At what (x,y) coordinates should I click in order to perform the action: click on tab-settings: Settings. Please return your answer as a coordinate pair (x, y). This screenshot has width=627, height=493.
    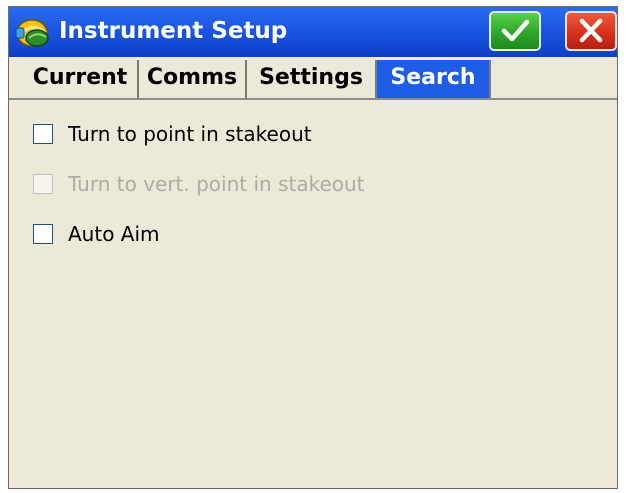
    Looking at the image, I should click on (312, 79).